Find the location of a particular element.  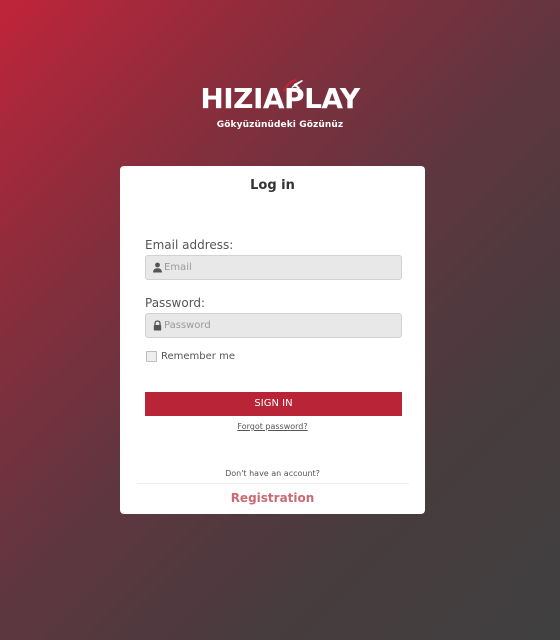

login-title: Log in is located at coordinates (272, 185).